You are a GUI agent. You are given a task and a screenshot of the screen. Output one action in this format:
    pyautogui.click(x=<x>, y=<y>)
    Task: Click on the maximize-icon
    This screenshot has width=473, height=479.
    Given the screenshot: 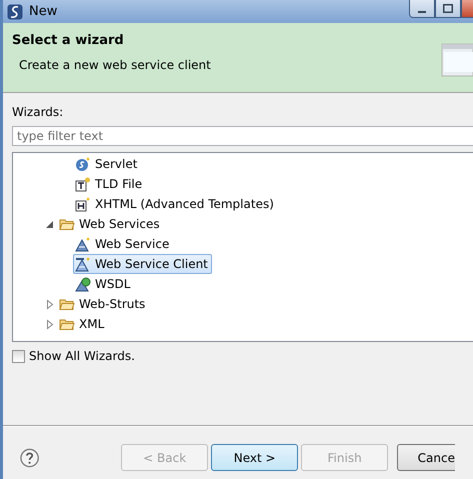 What is the action you would take?
    pyautogui.click(x=448, y=8)
    